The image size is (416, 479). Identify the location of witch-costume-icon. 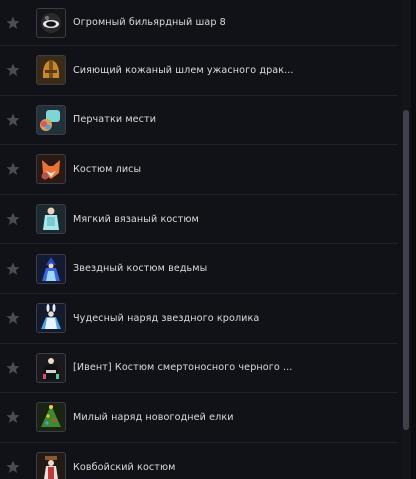
(51, 268).